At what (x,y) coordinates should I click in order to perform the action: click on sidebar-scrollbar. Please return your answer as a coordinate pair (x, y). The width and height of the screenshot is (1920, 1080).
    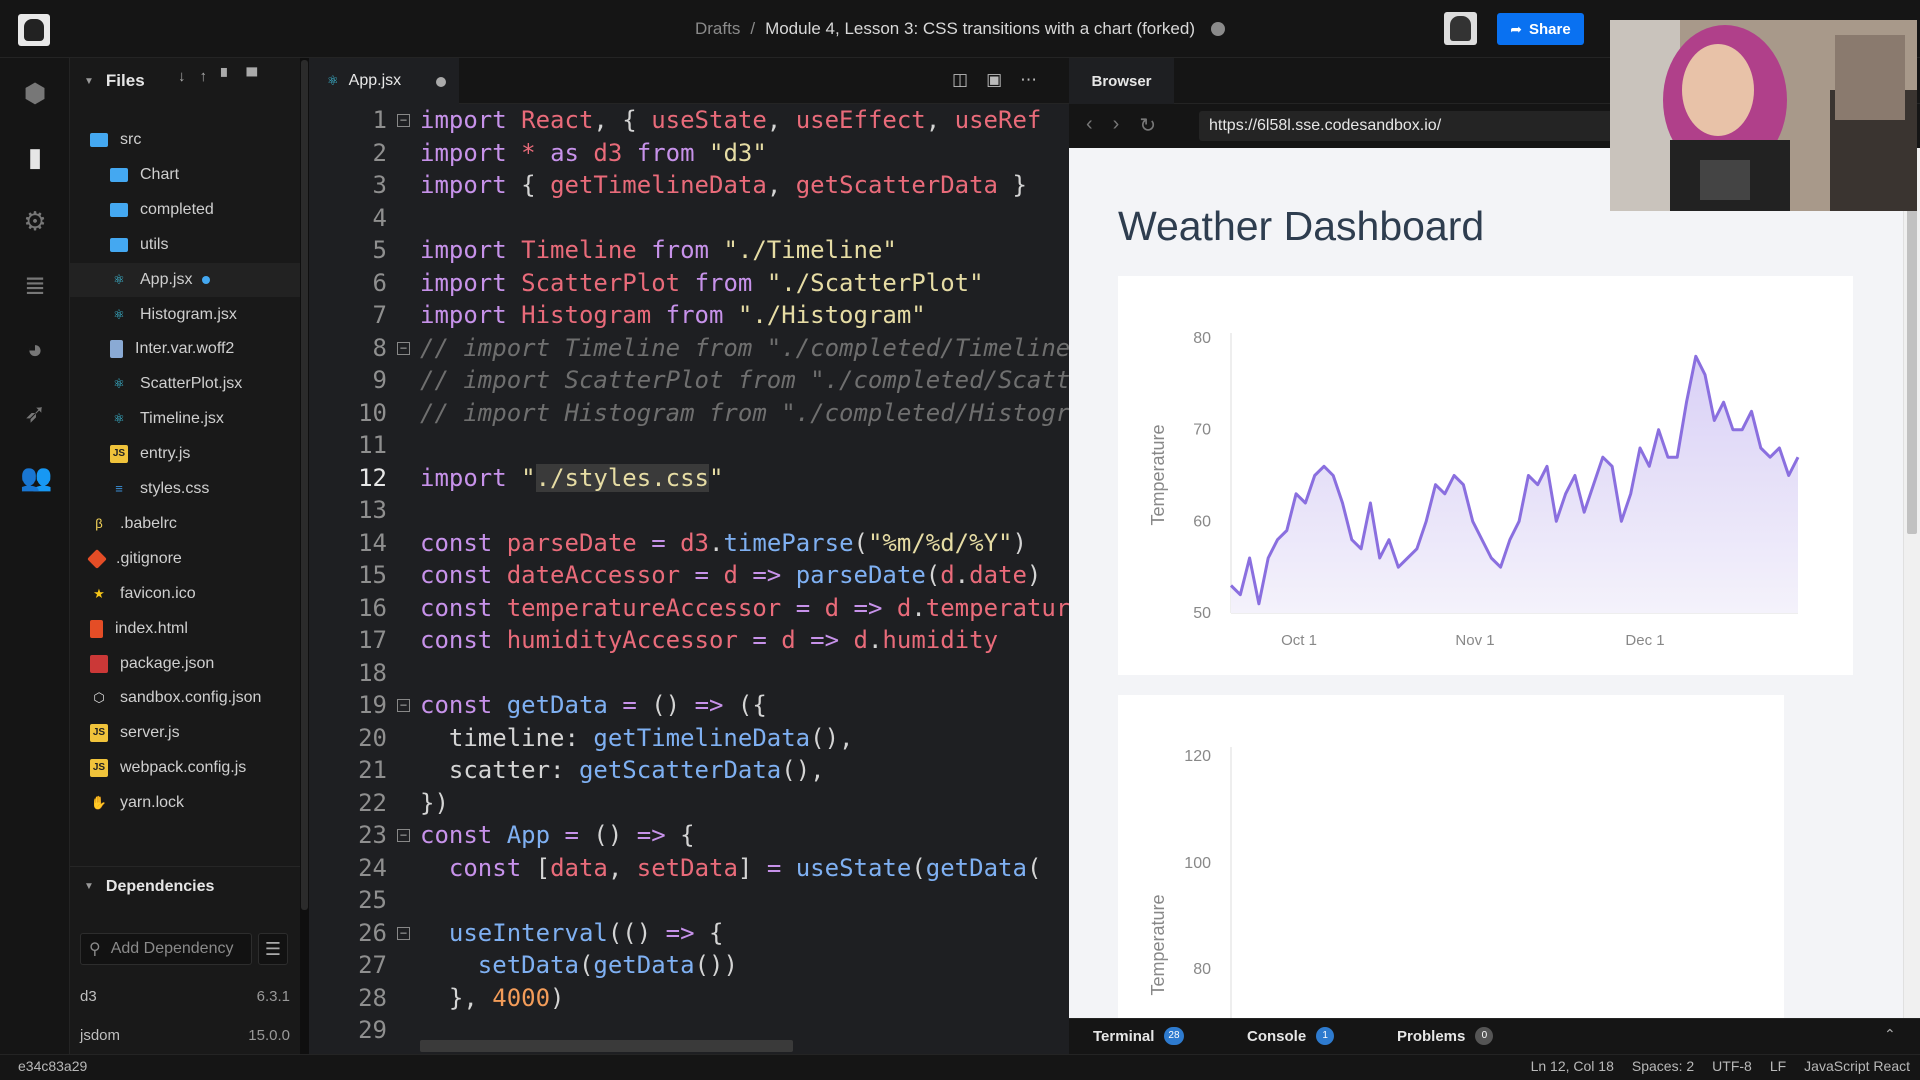
    Looking at the image, I should click on (304, 556).